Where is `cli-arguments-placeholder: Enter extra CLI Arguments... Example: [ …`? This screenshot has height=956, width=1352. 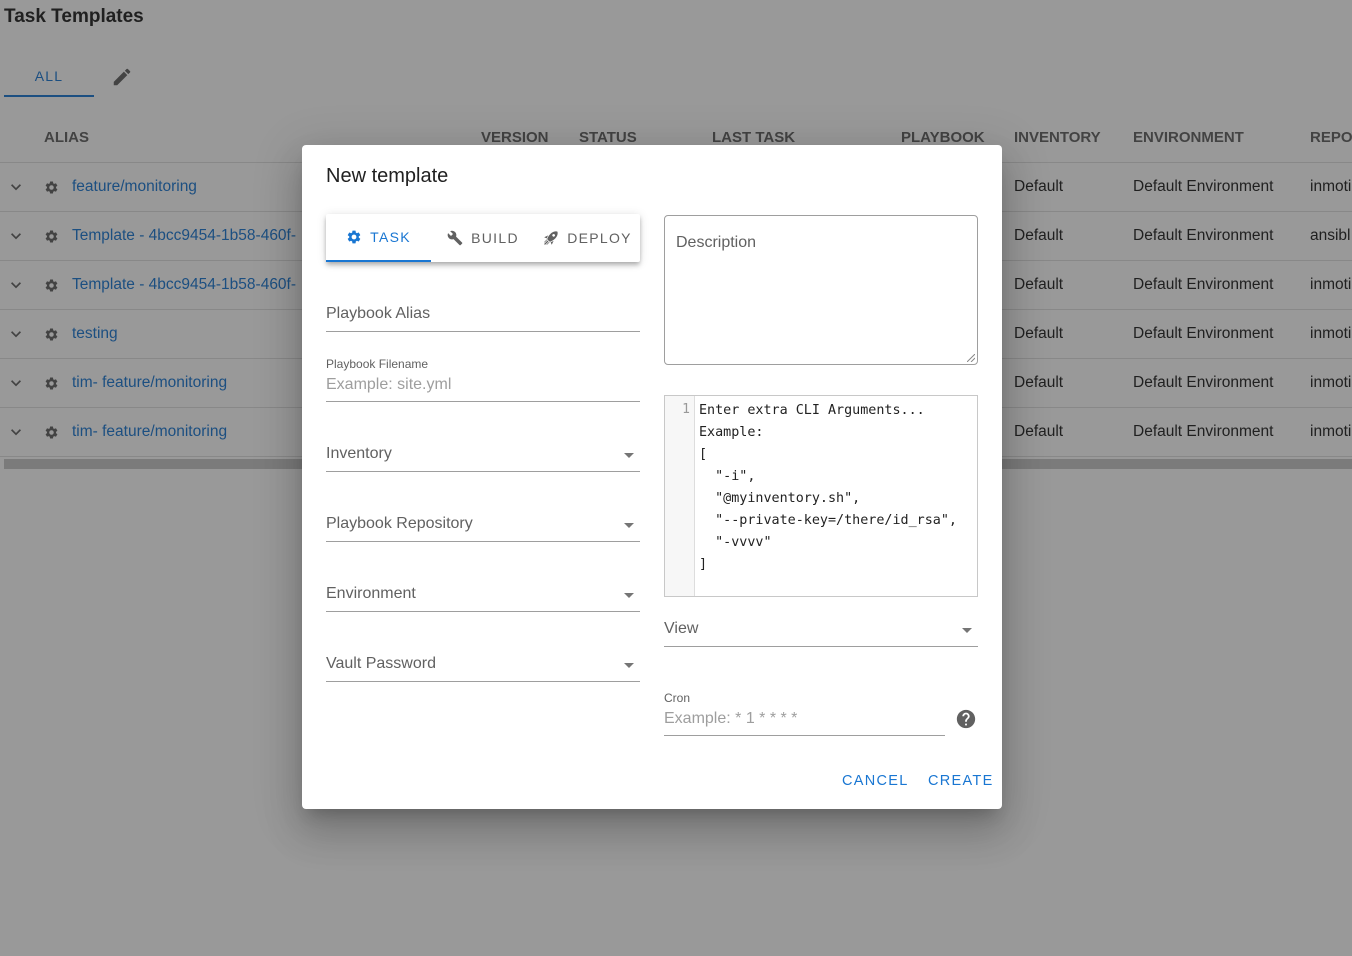
cli-arguments-placeholder: Enter extra CLI Arguments... Example: [ … is located at coordinates (828, 487).